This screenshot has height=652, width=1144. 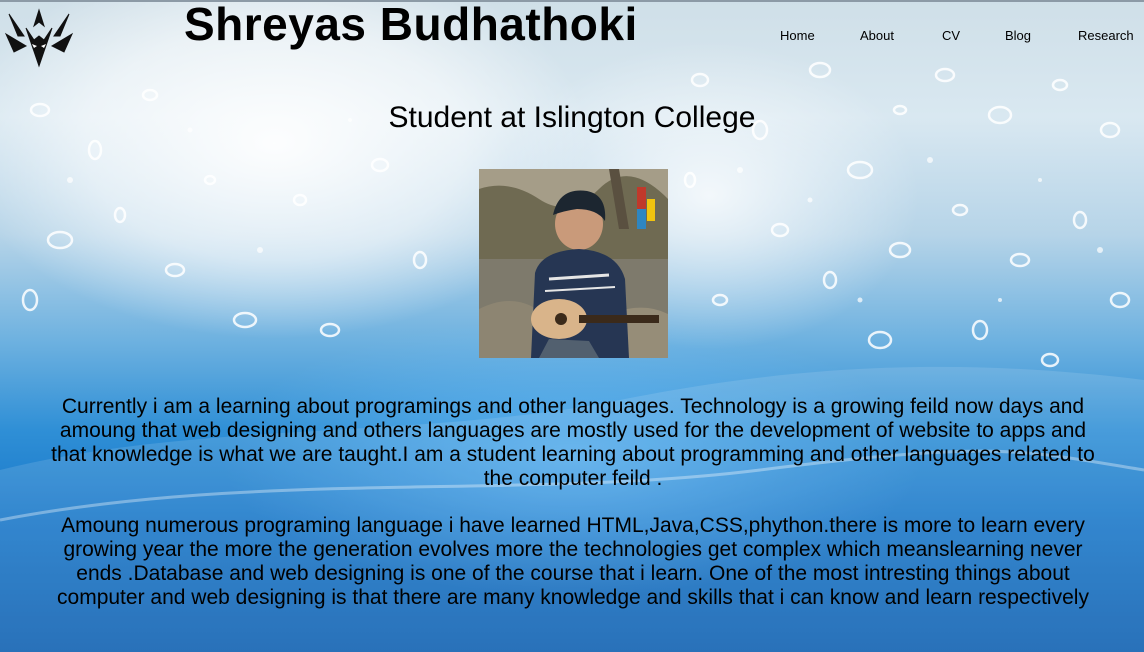 What do you see at coordinates (797, 36) in the screenshot?
I see `nav-home: Home` at bounding box center [797, 36].